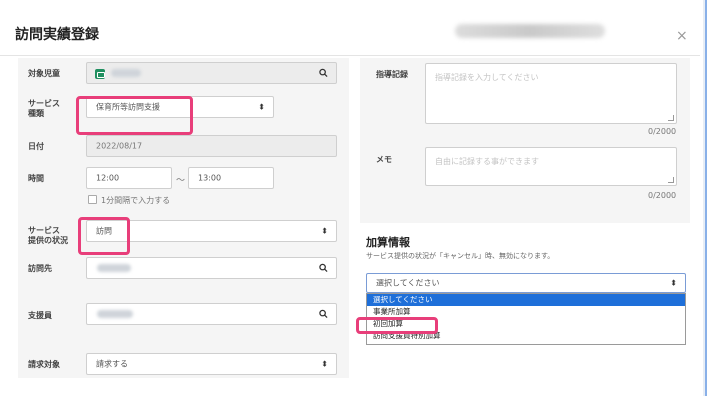  I want to click on blurred-child-name, so click(126, 73).